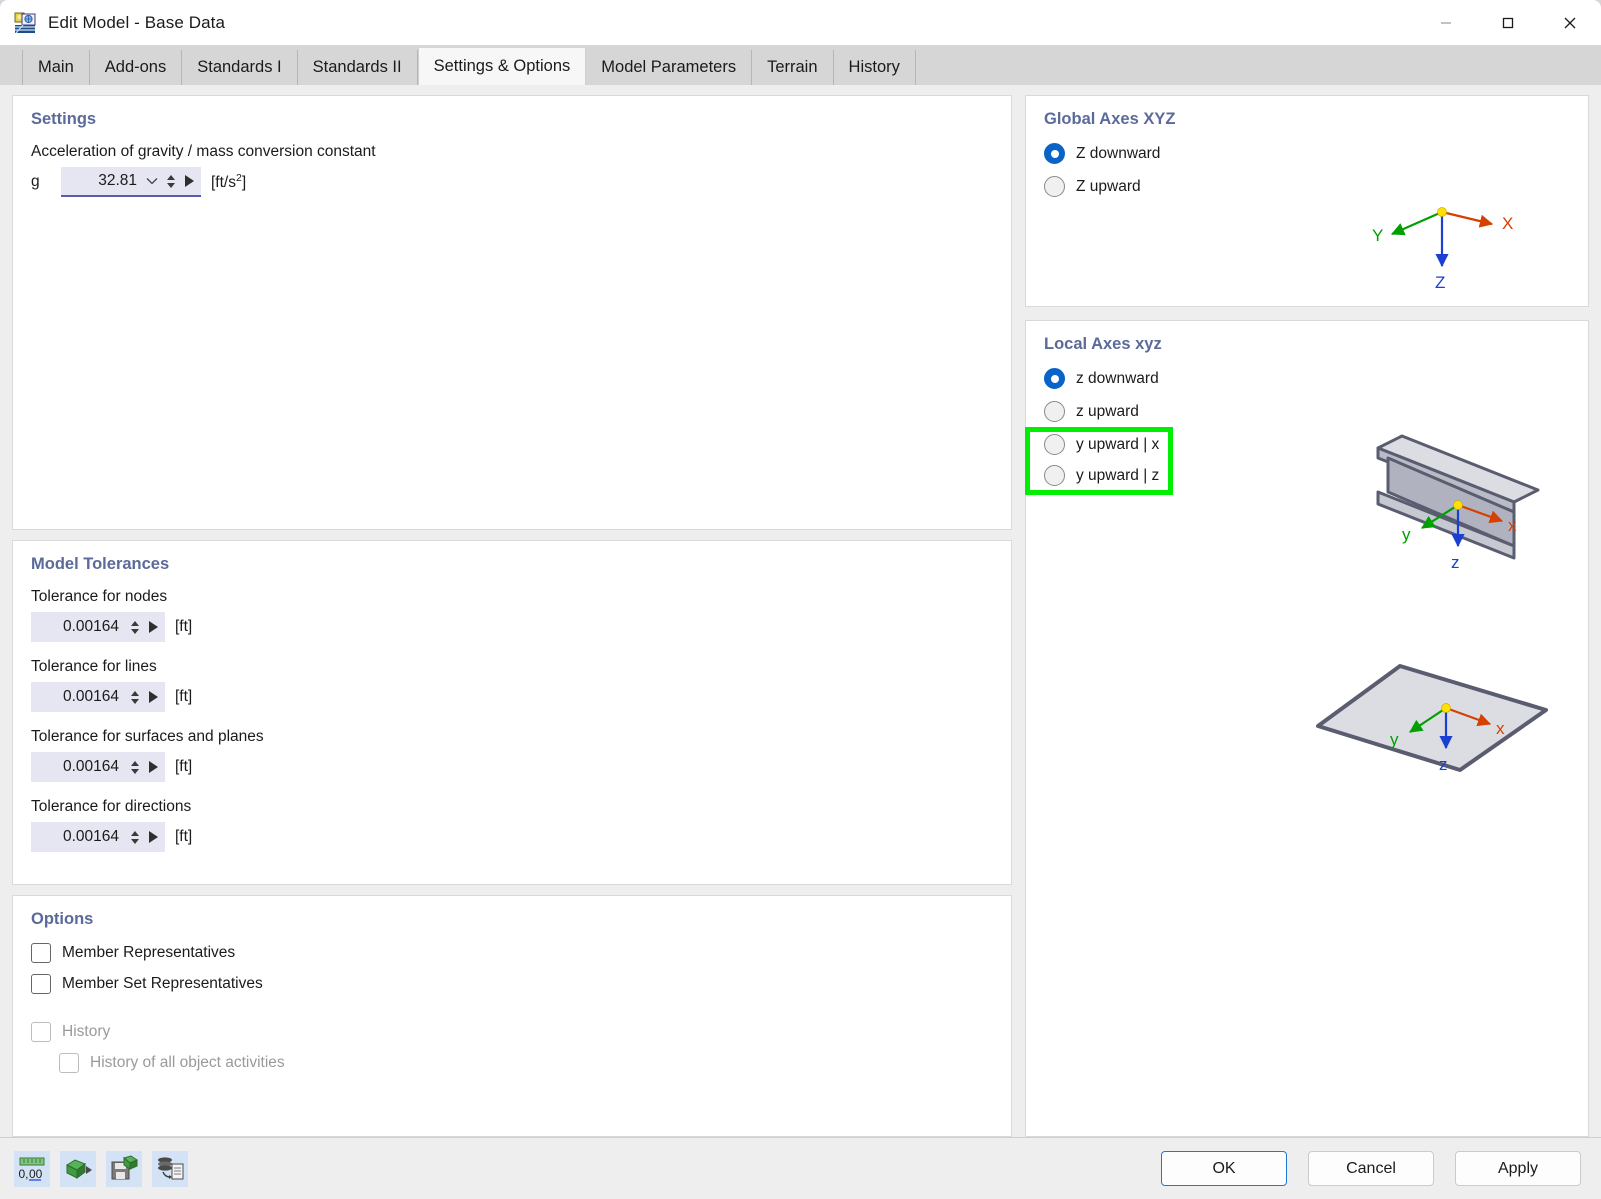 The width and height of the screenshot is (1601, 1199). I want to click on global-axes-title: Global Axes XYZ, so click(1110, 119).